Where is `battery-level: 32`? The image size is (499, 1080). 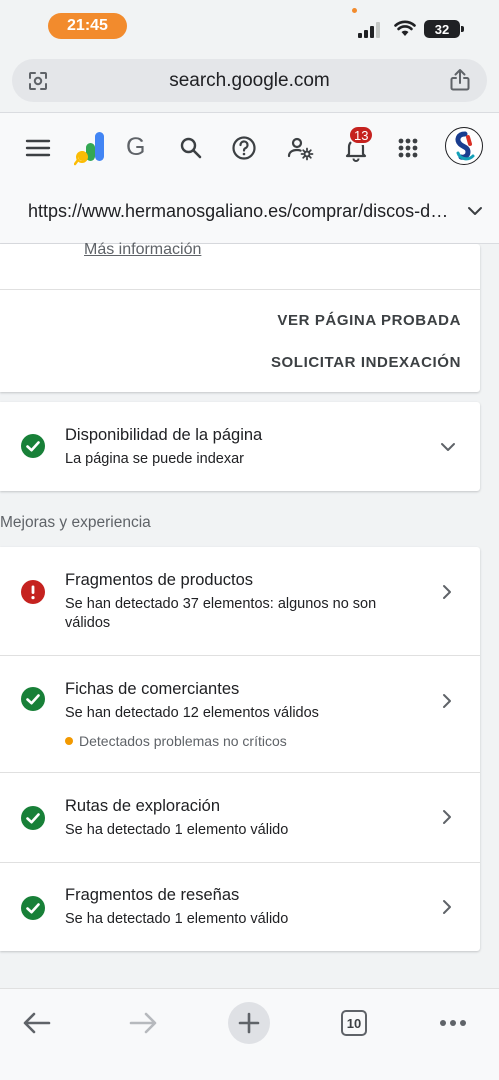
battery-level: 32 is located at coordinates (442, 29).